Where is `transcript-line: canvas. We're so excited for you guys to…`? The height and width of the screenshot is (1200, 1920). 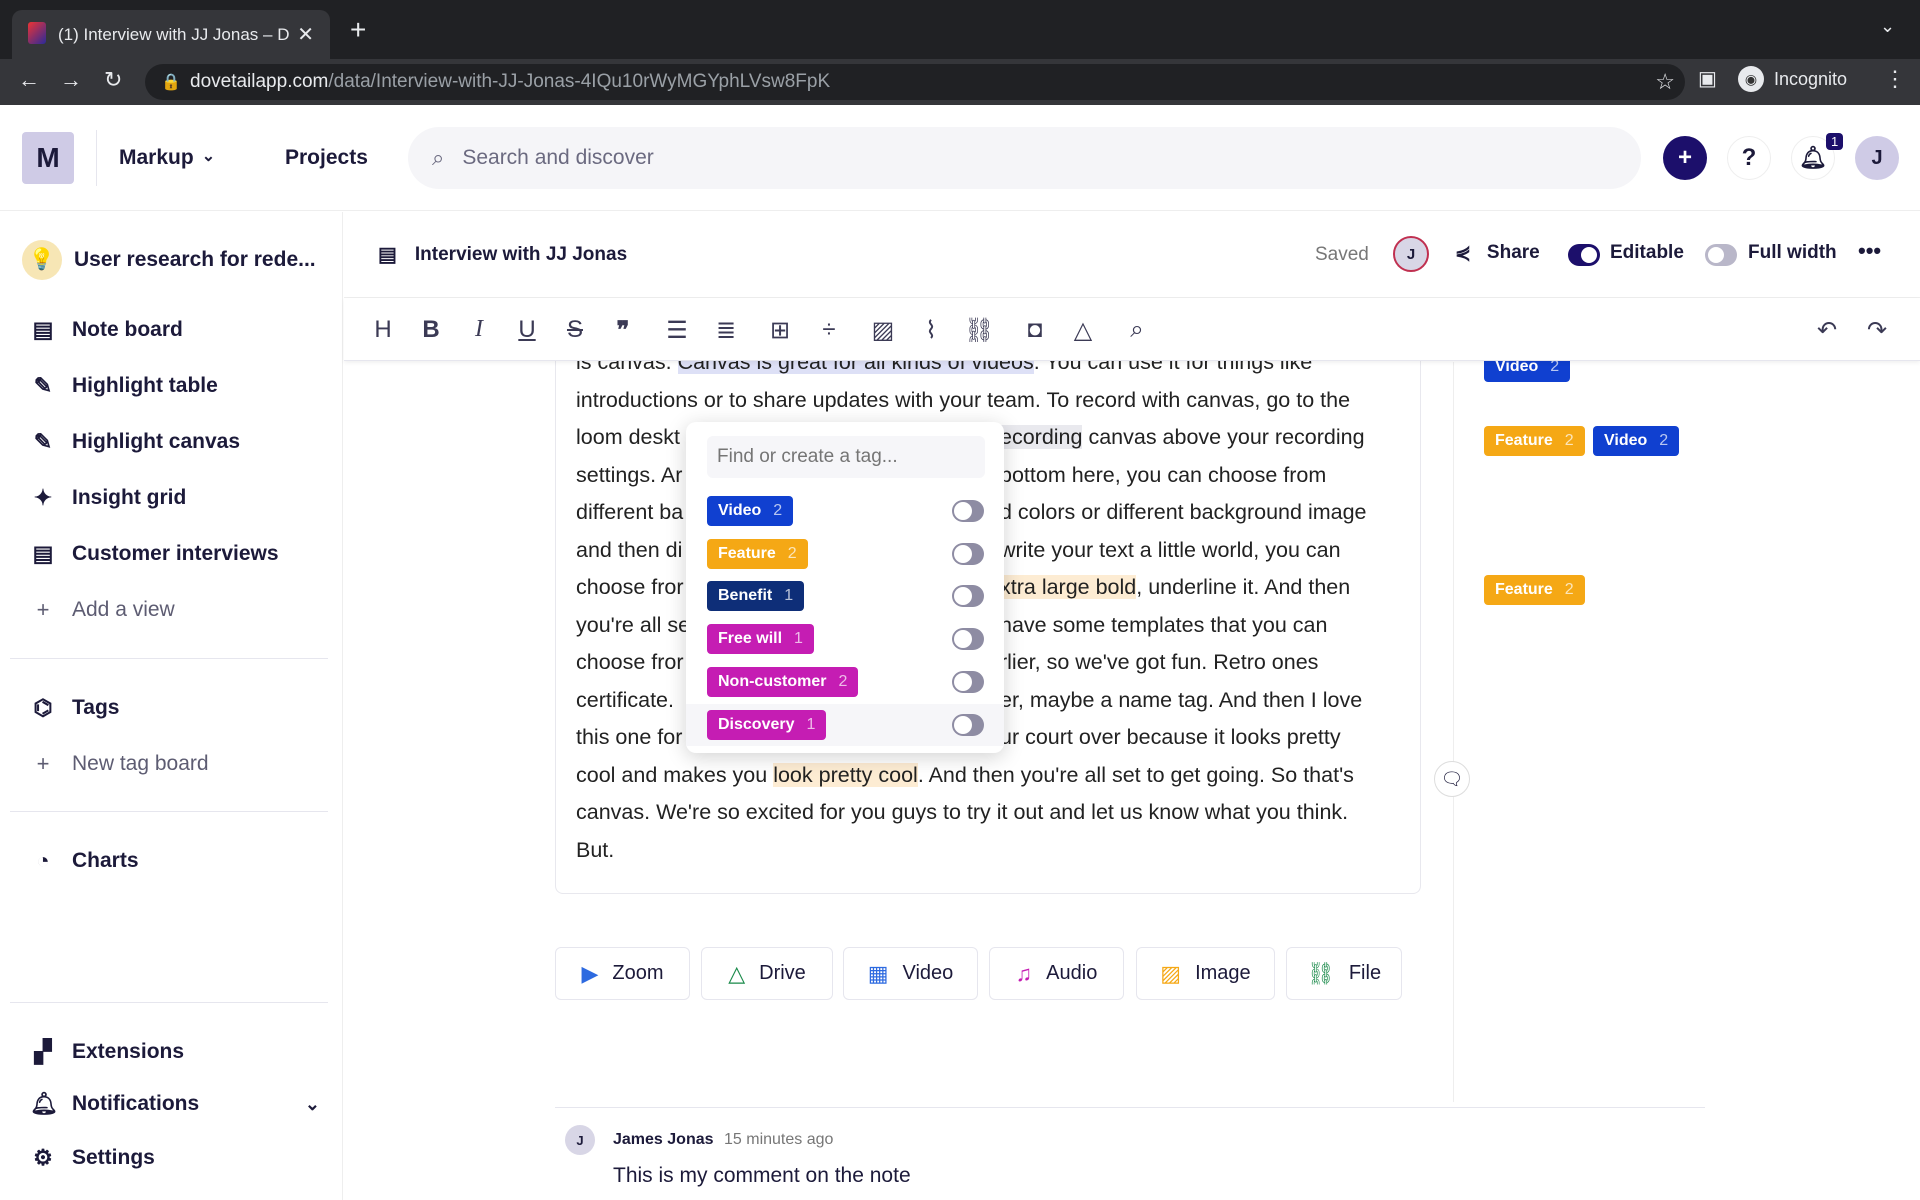 transcript-line: canvas. We're so excited for you guys to… is located at coordinates (962, 812).